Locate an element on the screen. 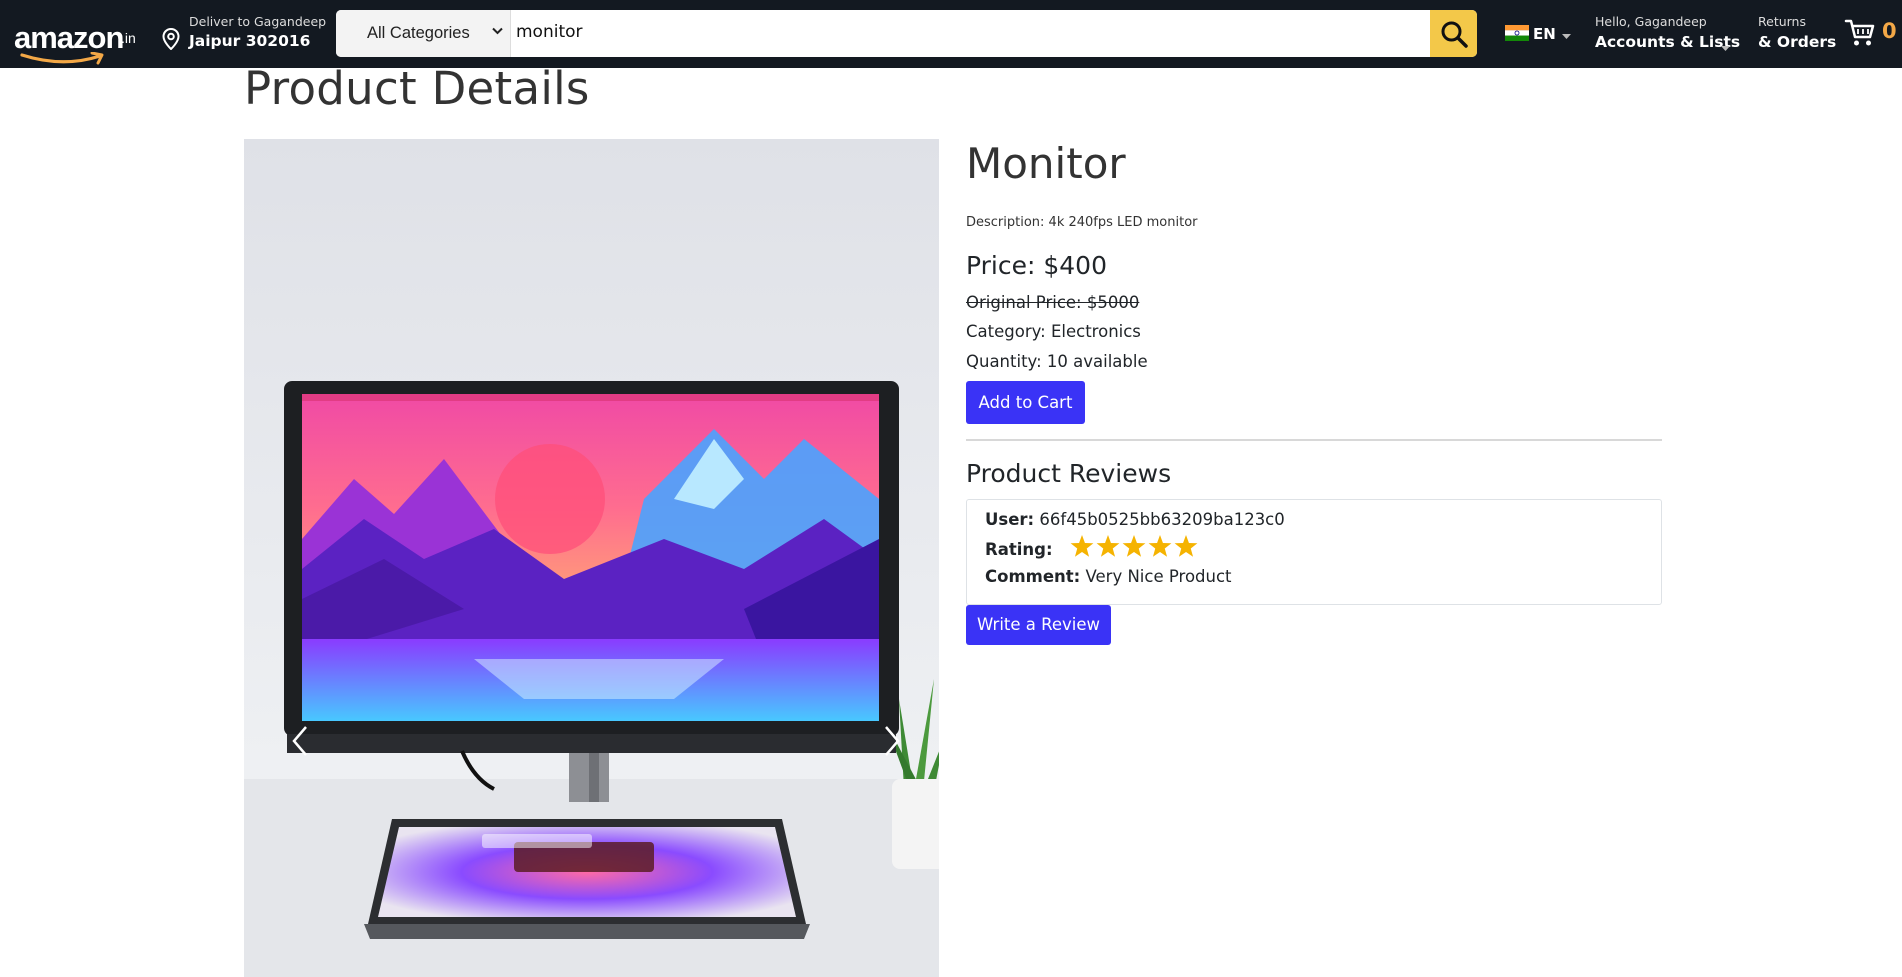 This screenshot has height=977, width=1902. cart-count: 0 is located at coordinates (1889, 31).